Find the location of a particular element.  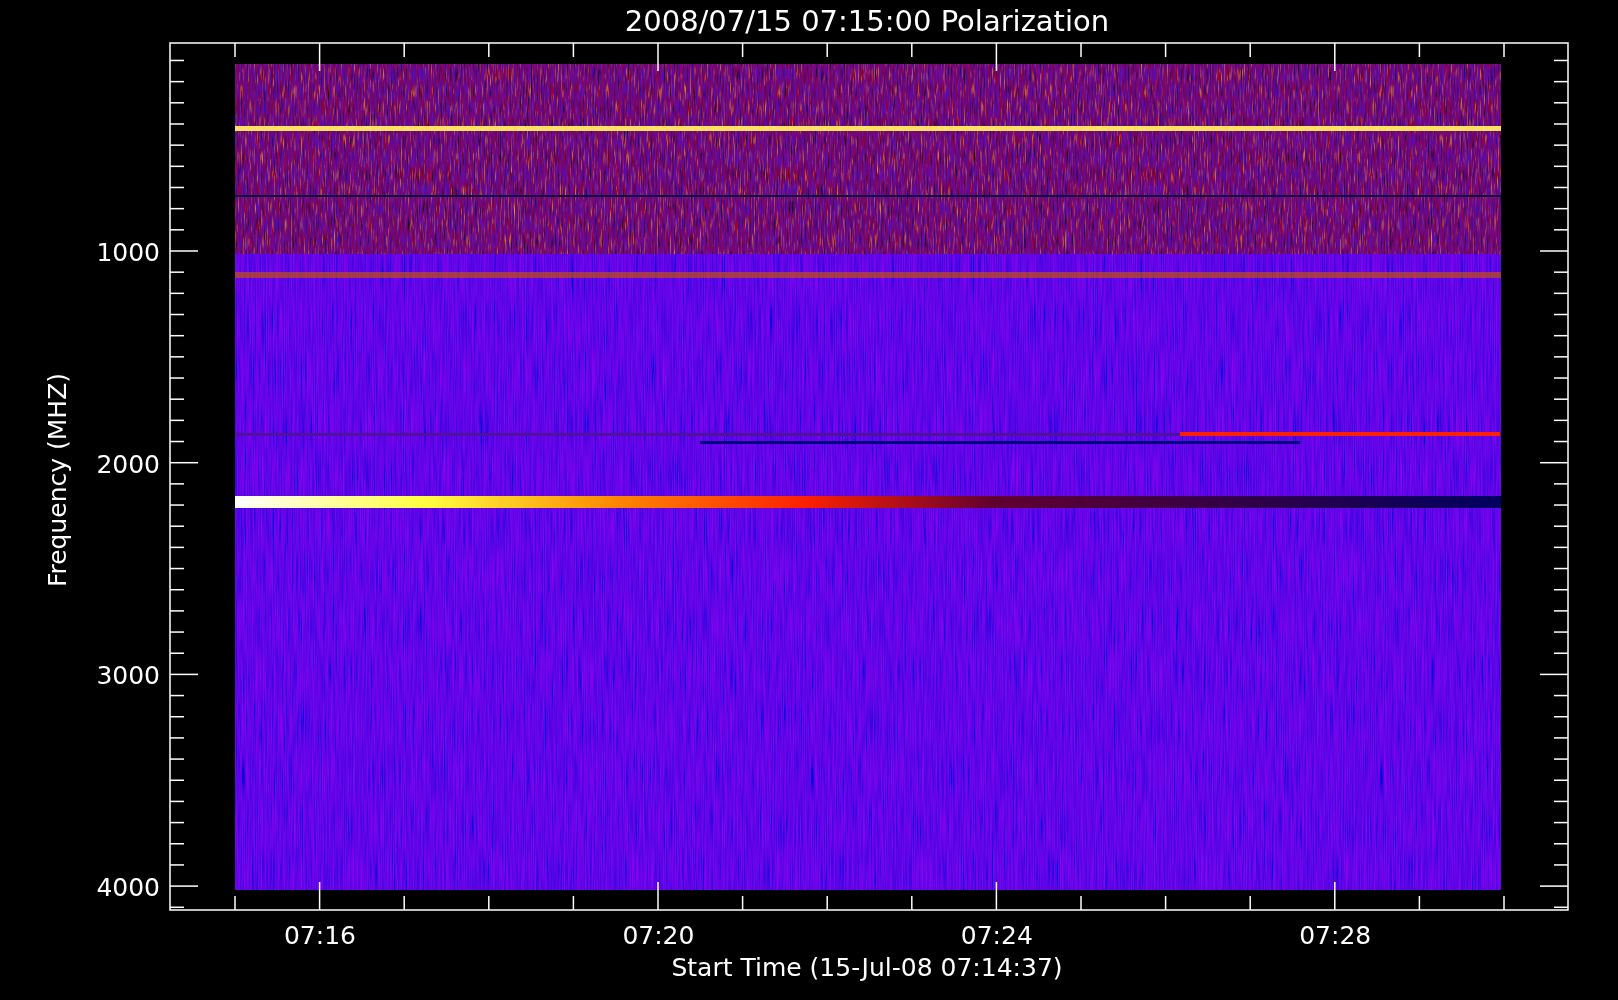

y-tick-label: 3000 is located at coordinates (128, 676).